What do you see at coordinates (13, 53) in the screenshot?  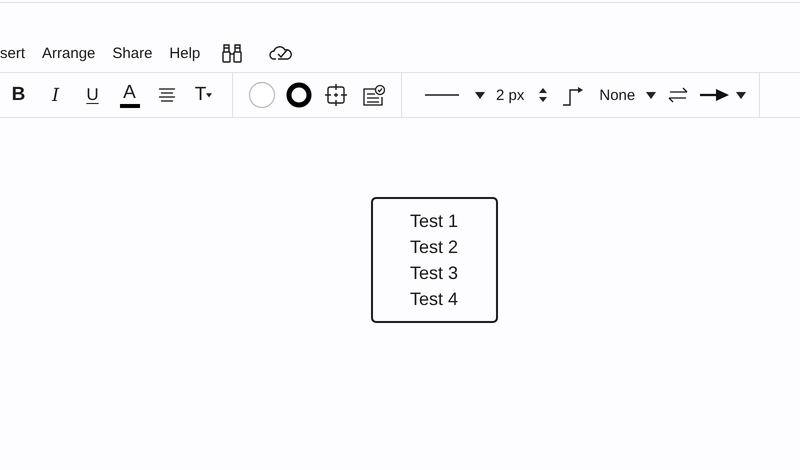 I see `menu-item: sert` at bounding box center [13, 53].